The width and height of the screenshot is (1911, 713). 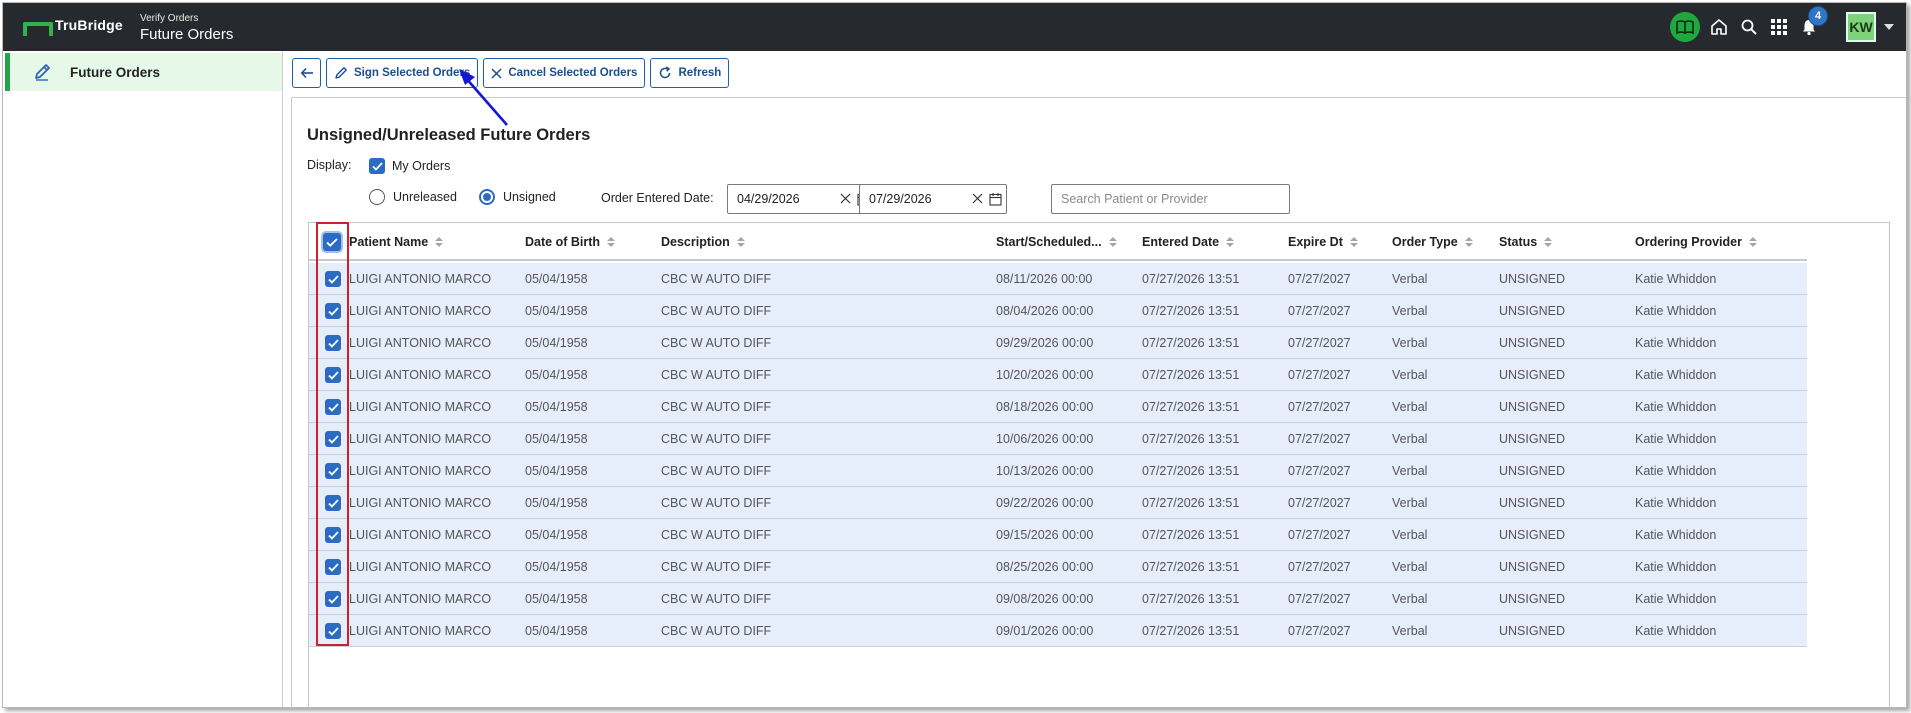 What do you see at coordinates (1045, 567) in the screenshot?
I see `cell-start-scheduled: 08/25/2026 00:00` at bounding box center [1045, 567].